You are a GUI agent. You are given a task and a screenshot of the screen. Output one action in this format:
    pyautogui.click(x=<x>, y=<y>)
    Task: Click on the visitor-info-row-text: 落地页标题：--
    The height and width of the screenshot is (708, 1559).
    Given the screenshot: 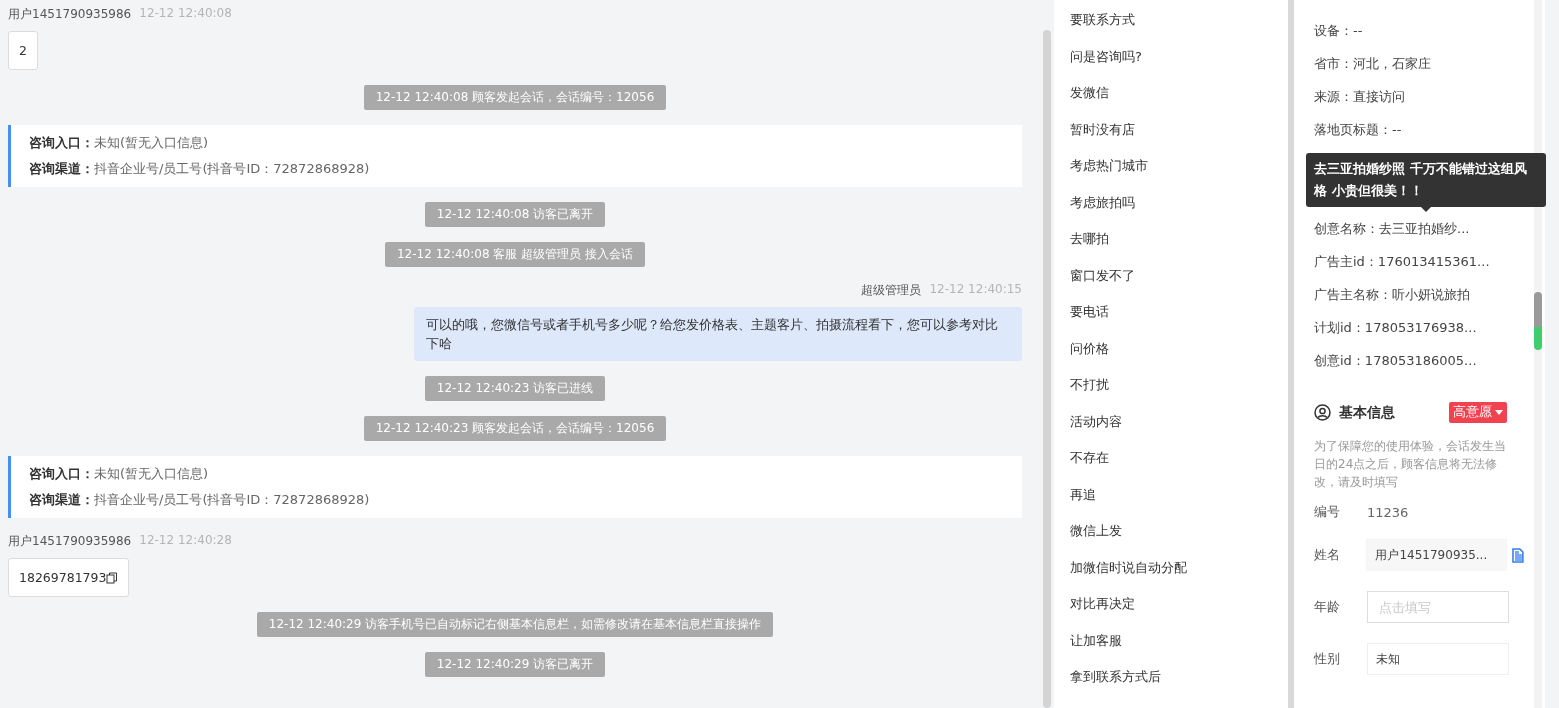 What is the action you would take?
    pyautogui.click(x=1358, y=130)
    